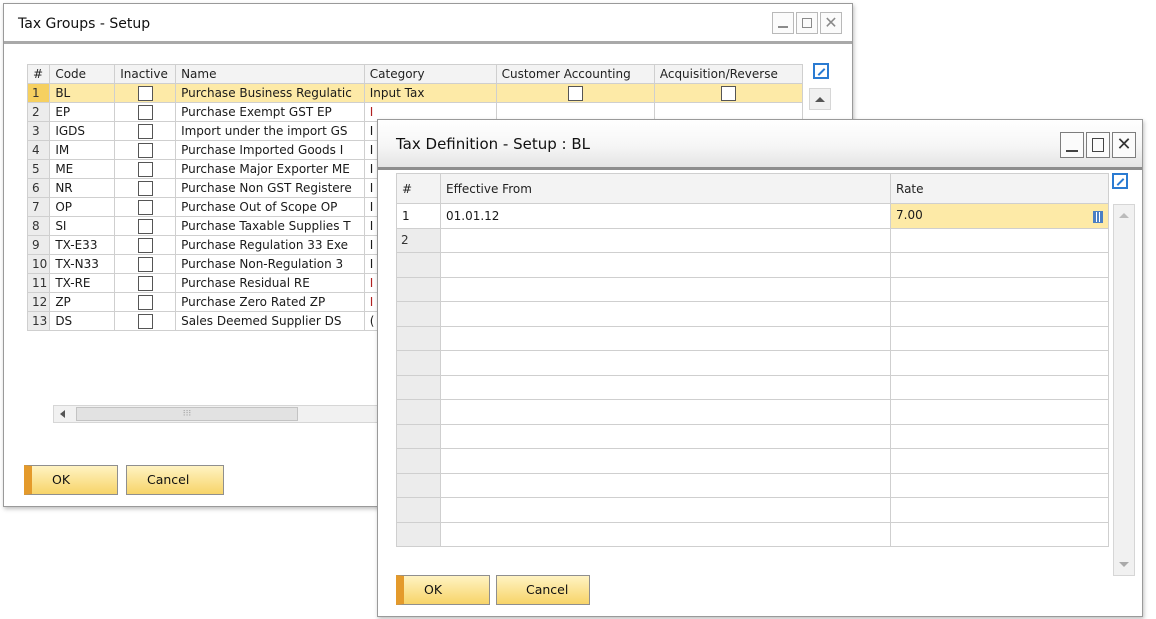 This screenshot has width=1156, height=619. Describe the element at coordinates (270, 131) in the screenshot. I see `name-cell: Import under the import GS` at that location.